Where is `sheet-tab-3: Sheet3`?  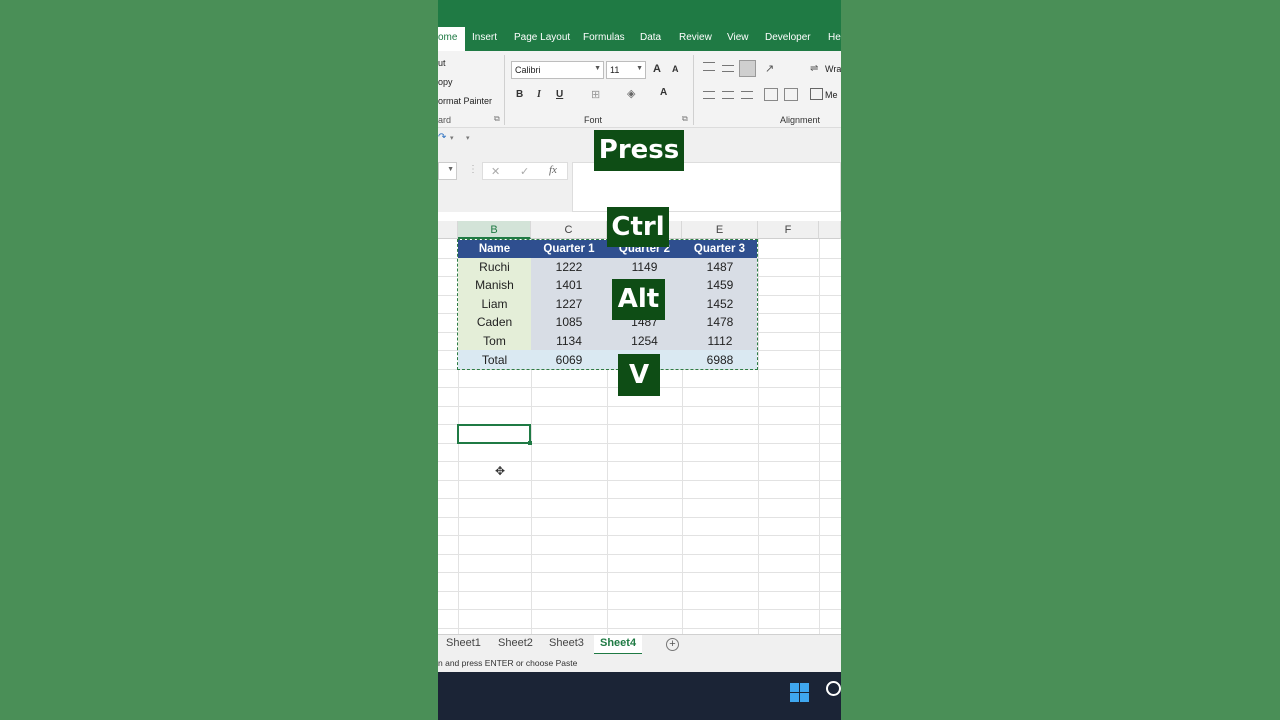 sheet-tab-3: Sheet3 is located at coordinates (566, 643).